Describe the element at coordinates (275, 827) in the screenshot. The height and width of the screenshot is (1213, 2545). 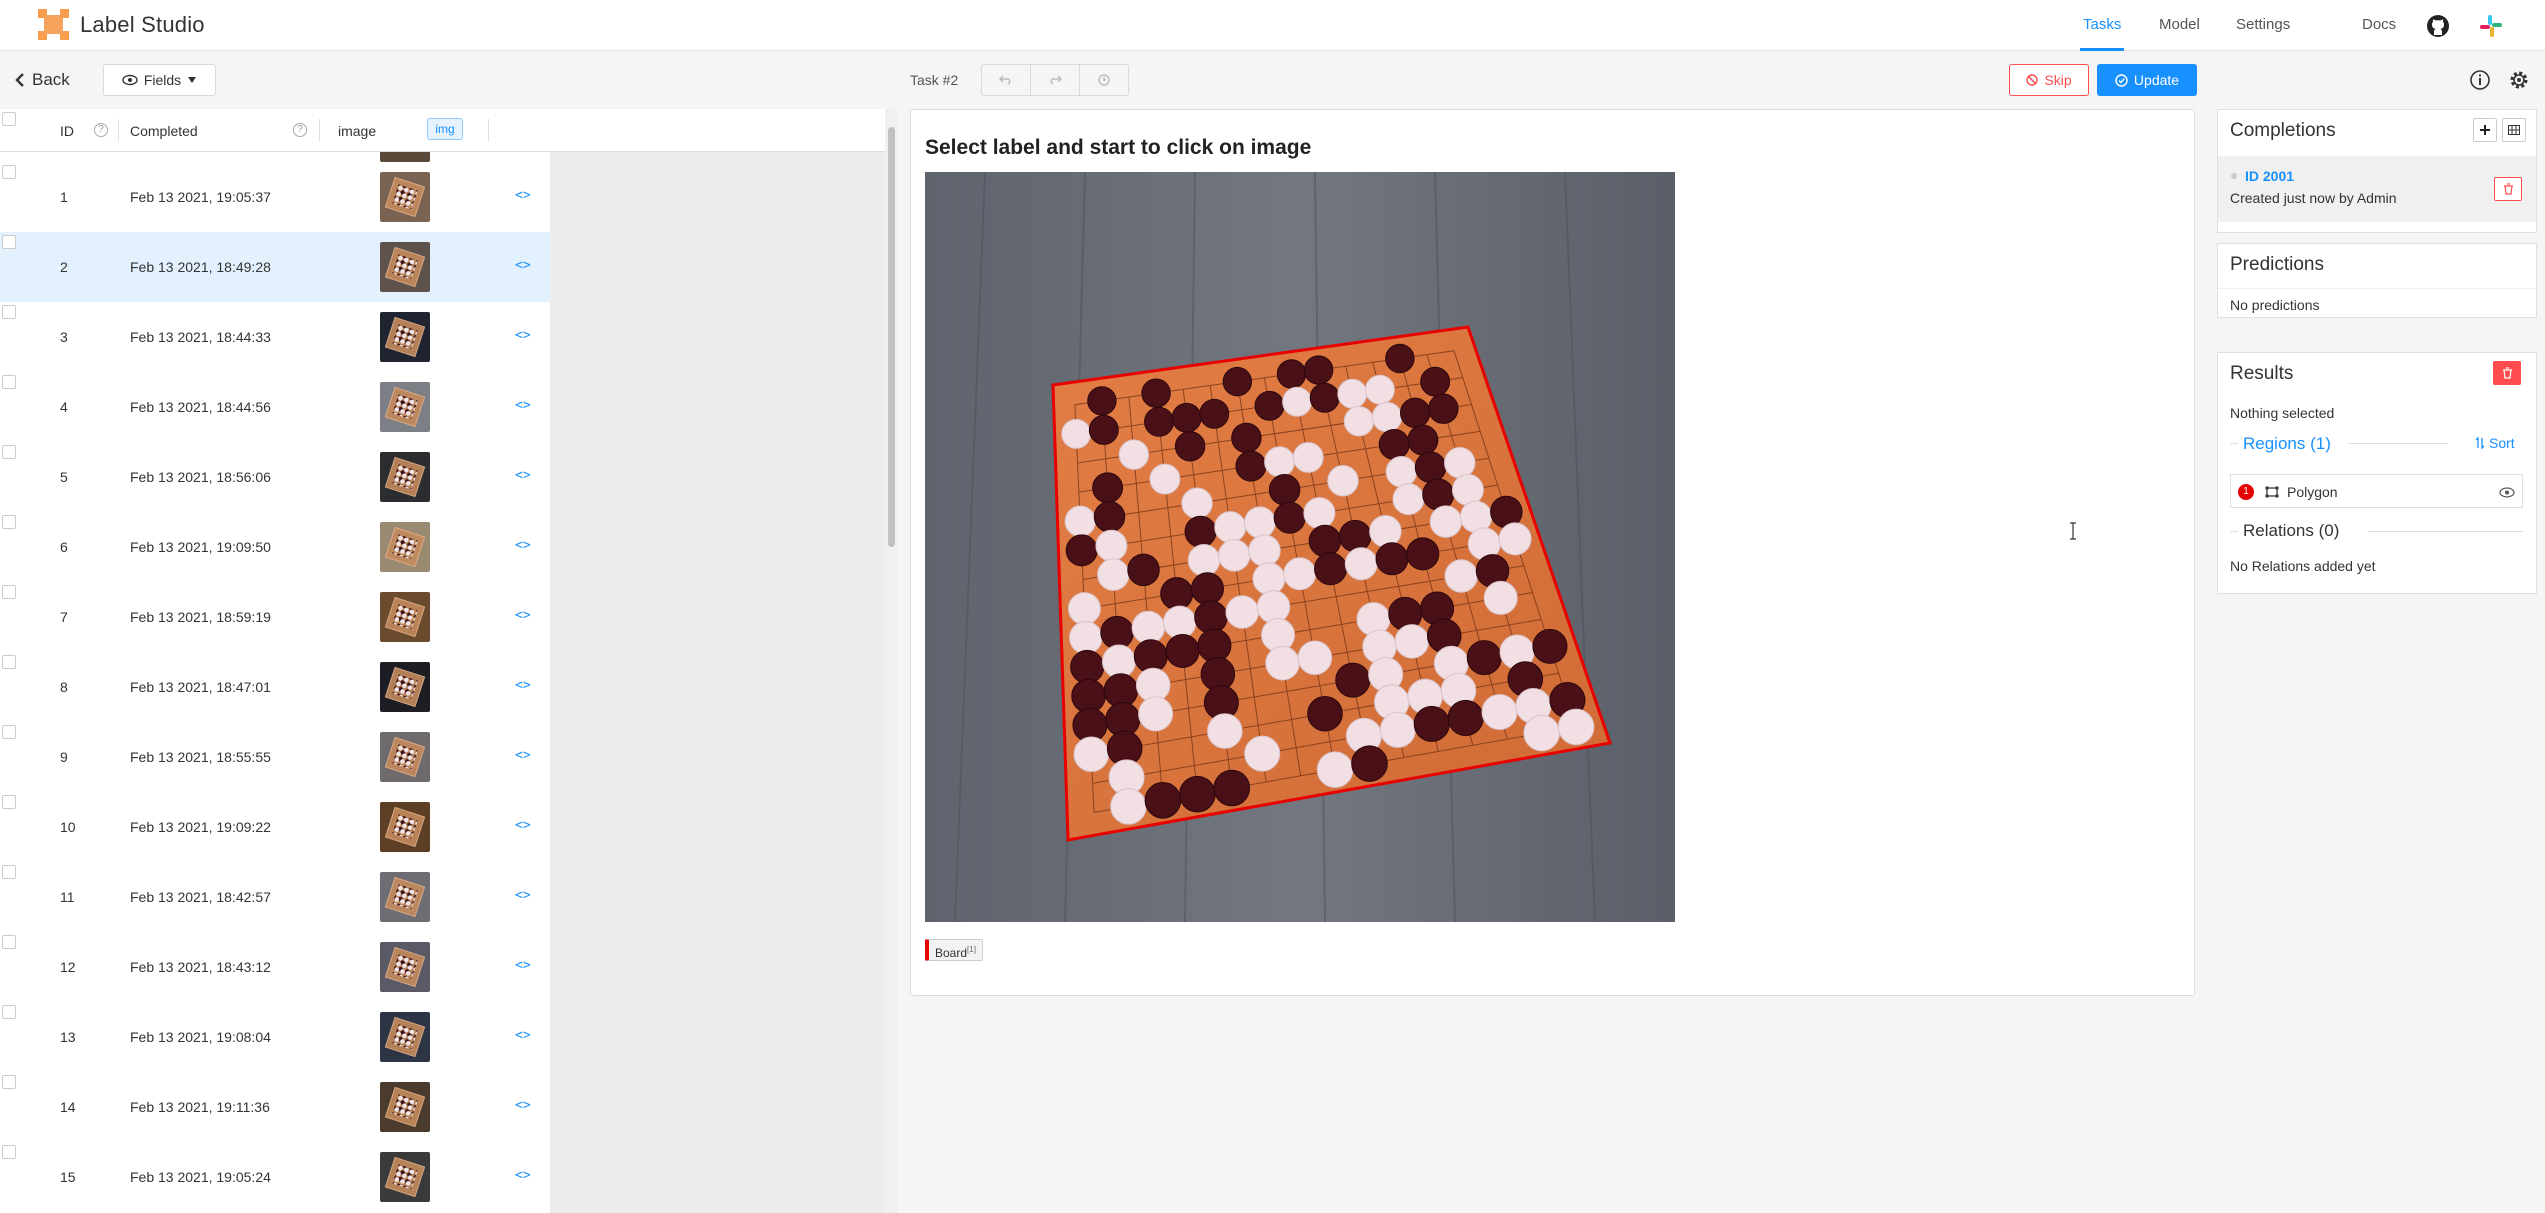
I see `table-row: 10 Feb 13 2021, 19:09:22 <>` at that location.